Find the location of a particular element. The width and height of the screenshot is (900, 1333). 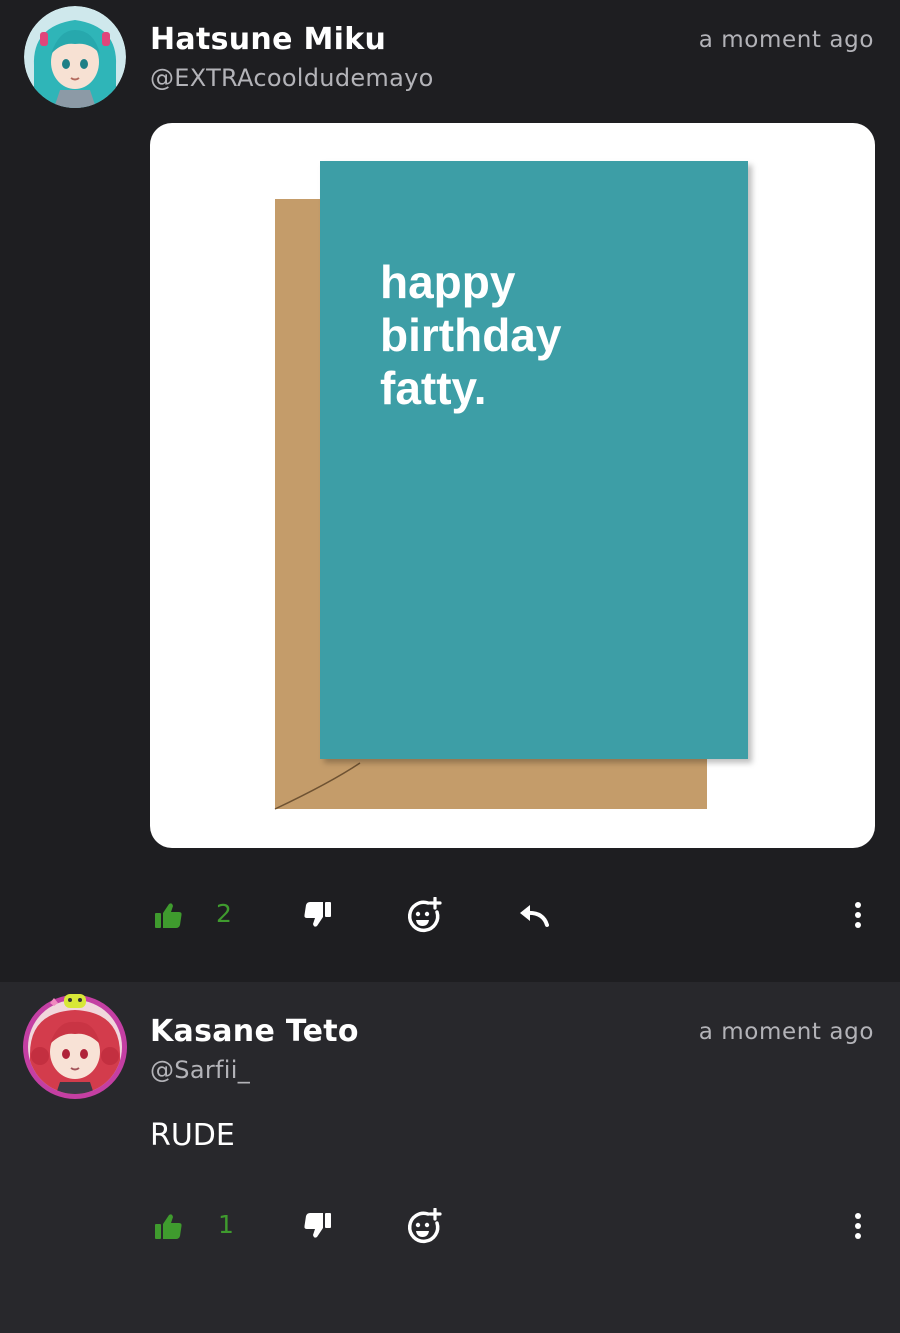

post-actions: 1 is located at coordinates (450, 1226).